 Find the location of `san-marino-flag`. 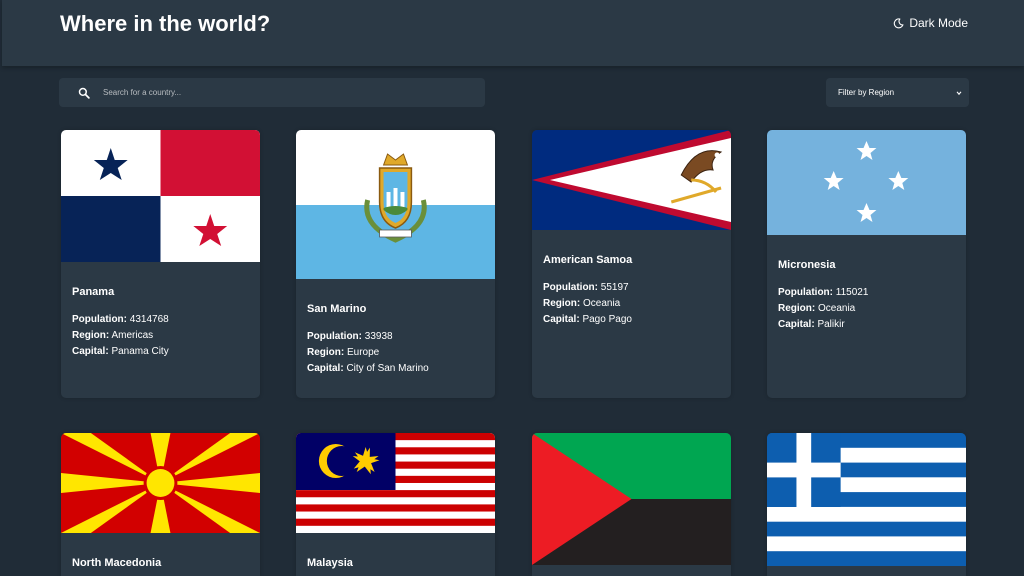

san-marino-flag is located at coordinates (395, 204).